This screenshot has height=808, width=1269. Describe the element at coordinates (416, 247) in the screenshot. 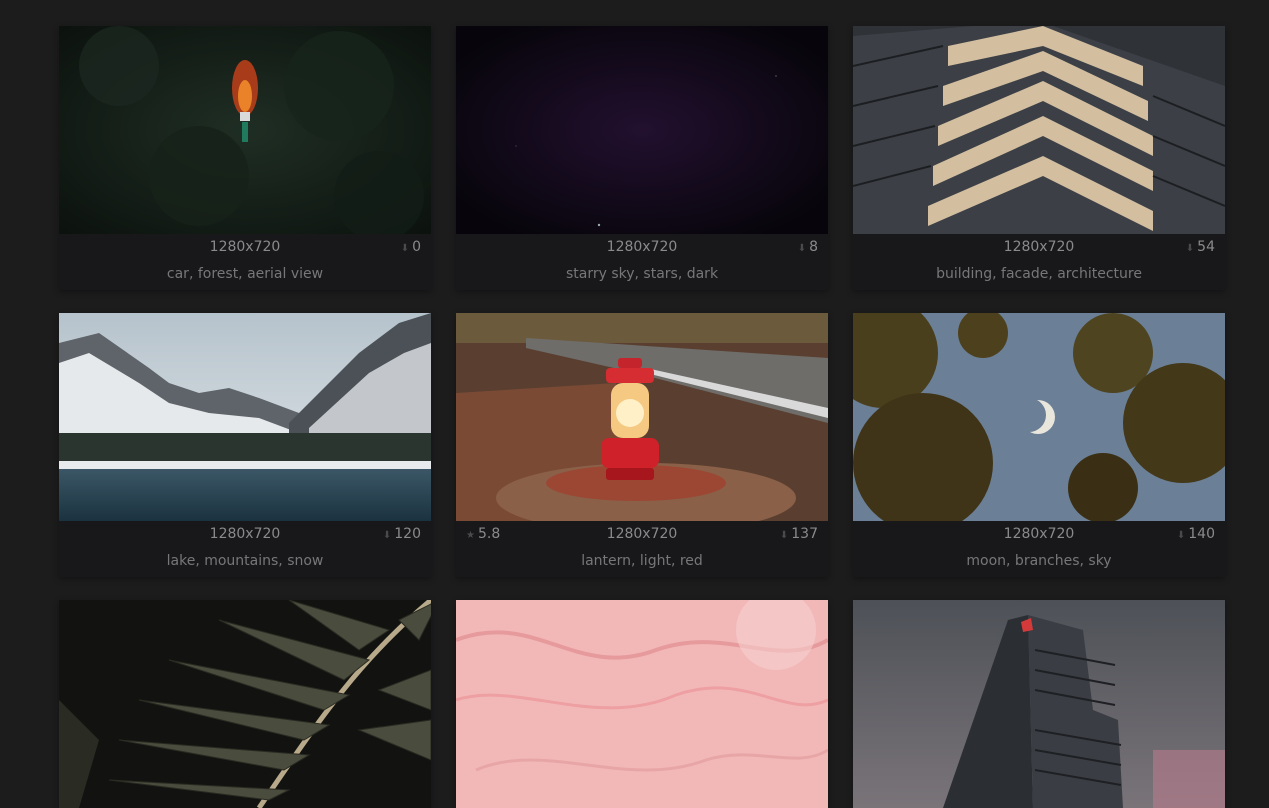

I see `download-count-value: 0` at that location.